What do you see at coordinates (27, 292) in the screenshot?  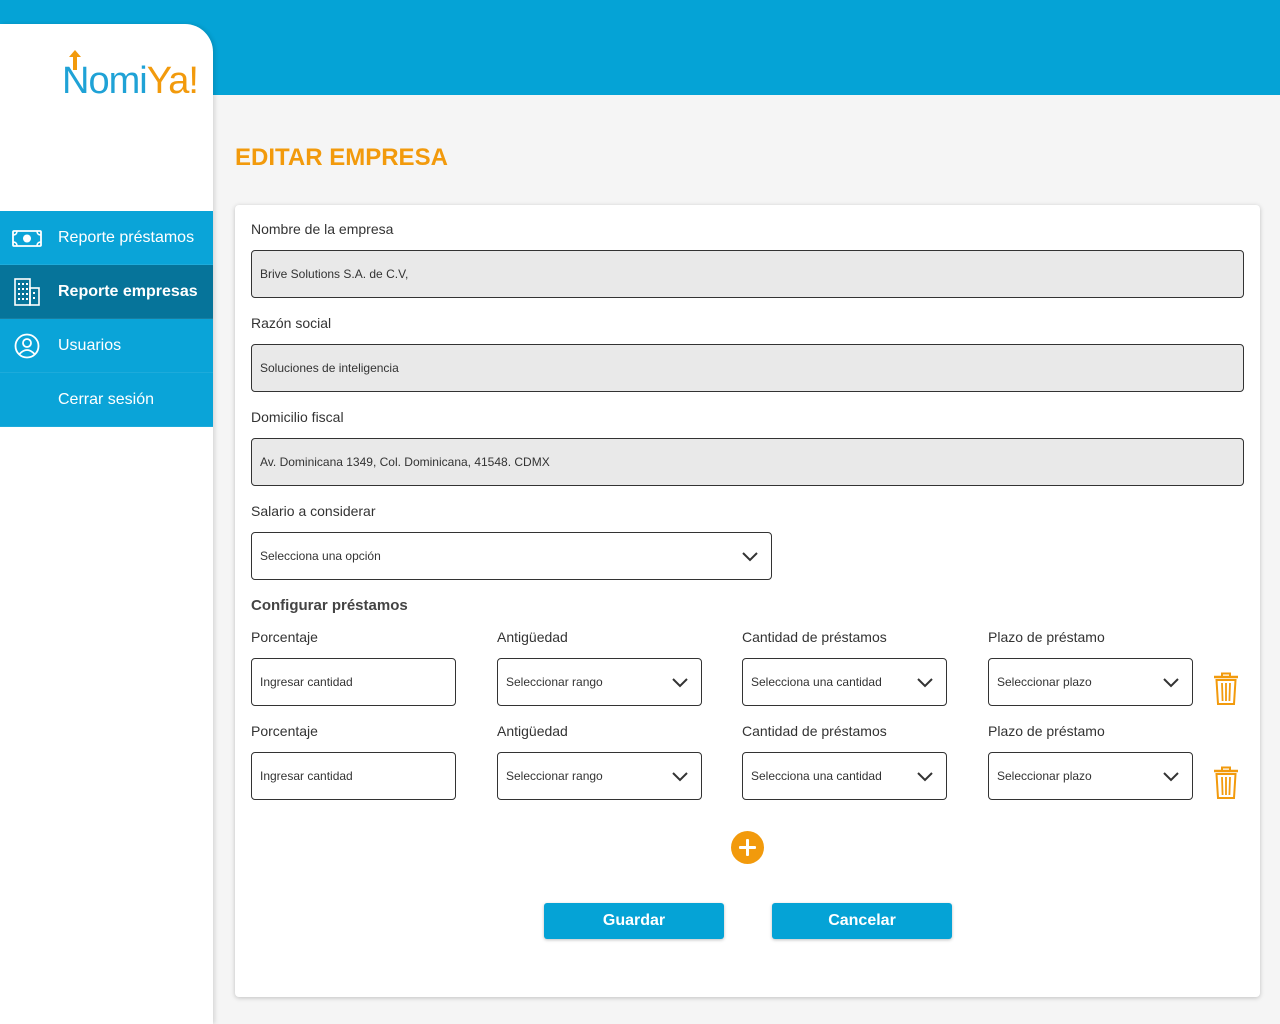 I see `building-icon` at bounding box center [27, 292].